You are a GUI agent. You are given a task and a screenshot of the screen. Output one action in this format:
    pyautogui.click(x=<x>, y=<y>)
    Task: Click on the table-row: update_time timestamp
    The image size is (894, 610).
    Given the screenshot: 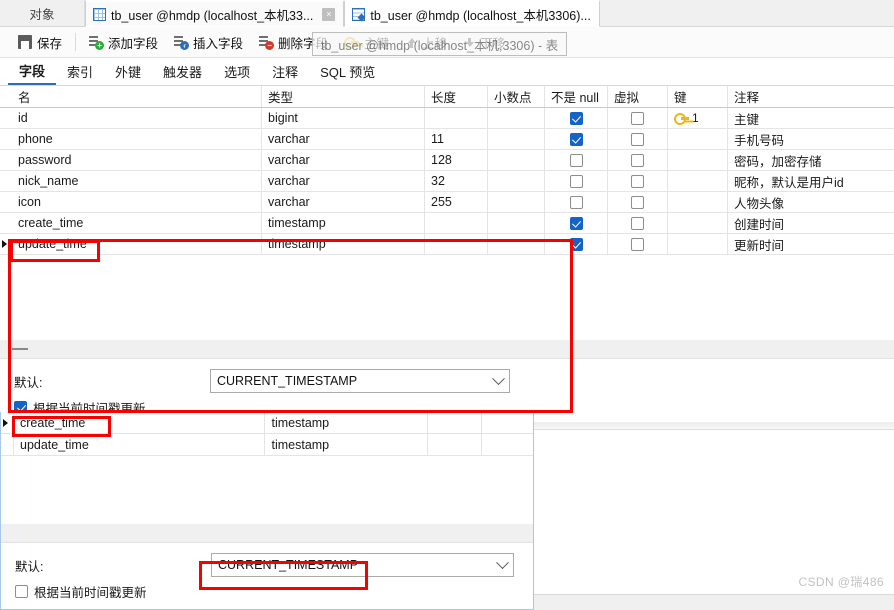 What is the action you would take?
    pyautogui.click(x=267, y=445)
    